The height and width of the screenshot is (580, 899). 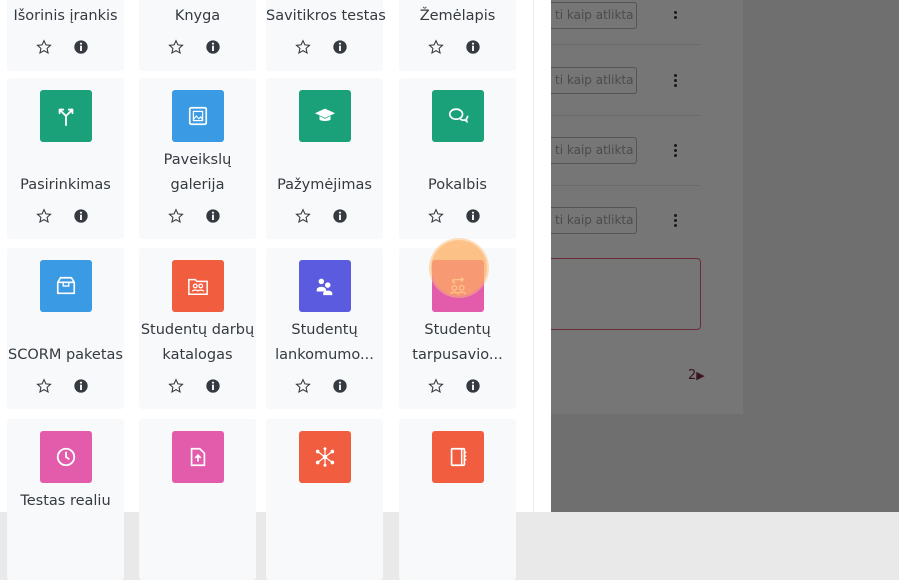 I want to click on activity-name: Žemėlapis, so click(x=457, y=16).